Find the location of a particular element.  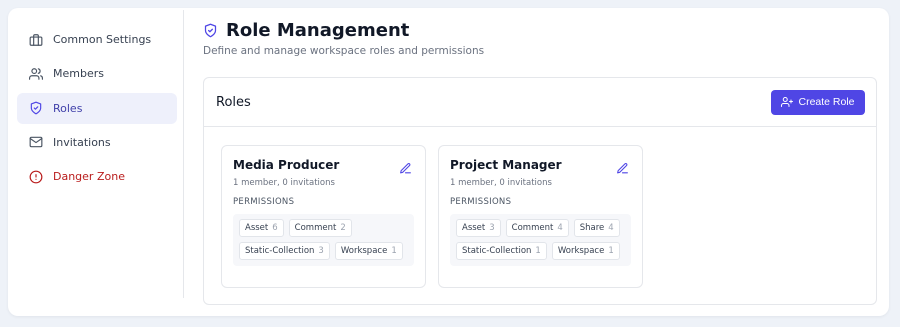

sidebar-item-label: Common Settings is located at coordinates (102, 39).